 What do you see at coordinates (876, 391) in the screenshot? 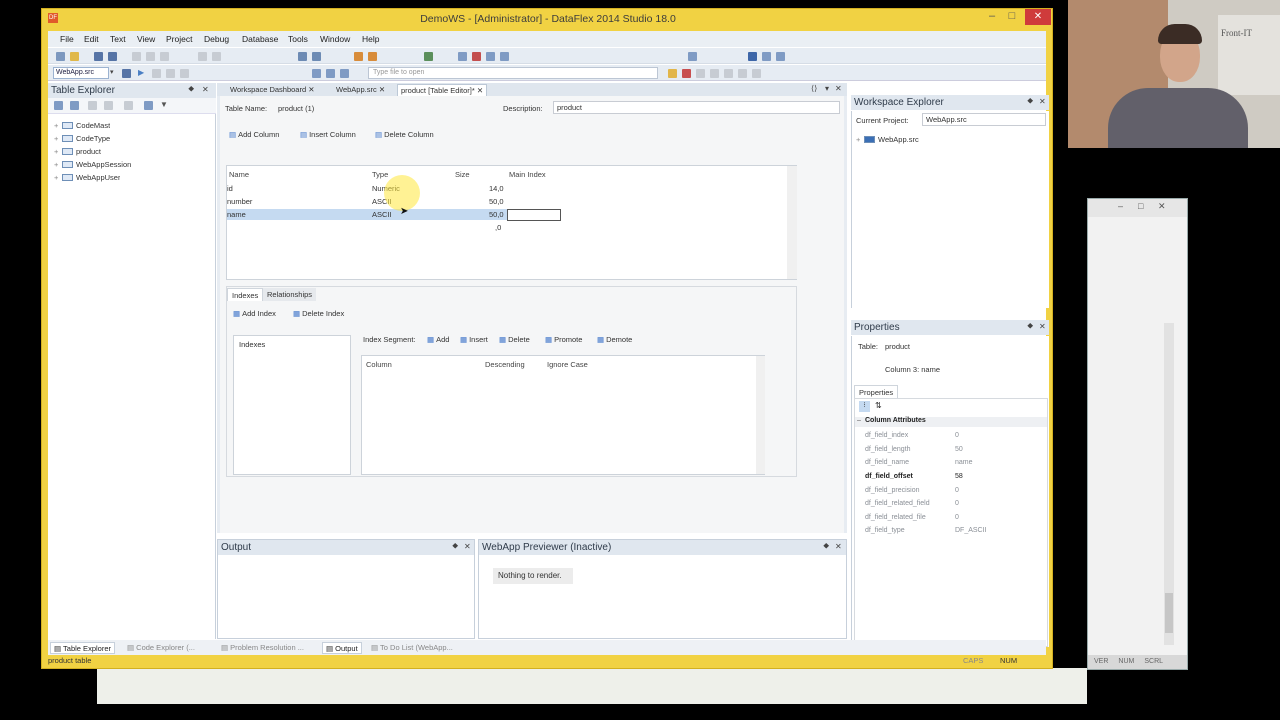
I see `tab-properties: Properties` at bounding box center [876, 391].